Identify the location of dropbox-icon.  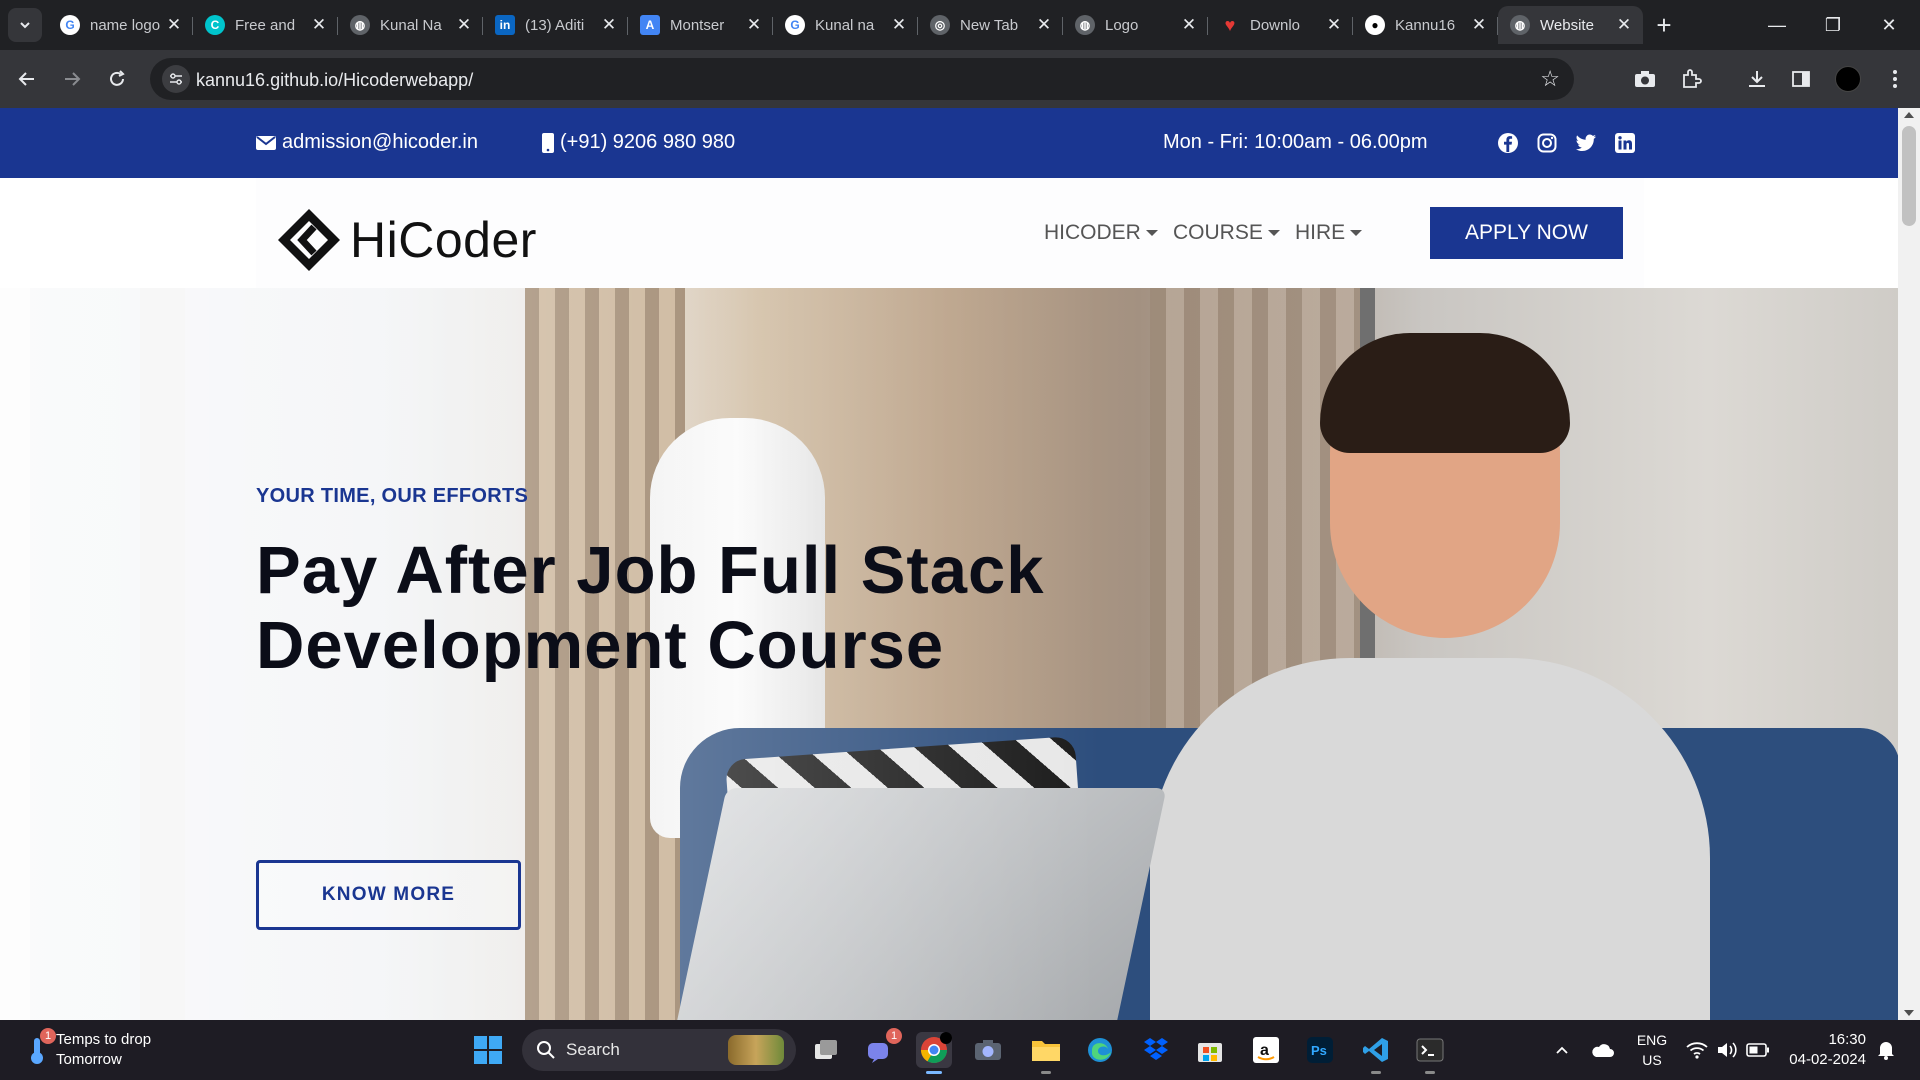
(1156, 1050).